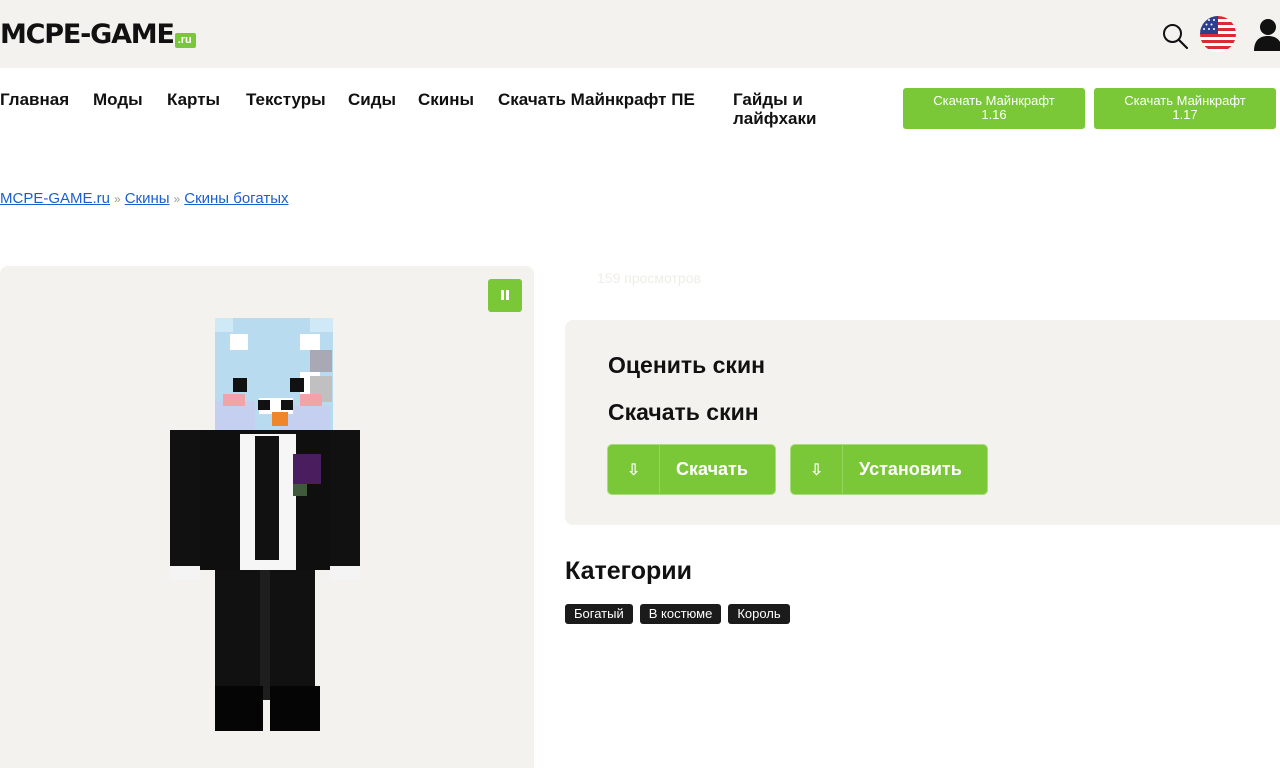 Image resolution: width=1280 pixels, height=768 pixels. I want to click on header-bar: MCPE-GAME .ru, so click(640, 34).